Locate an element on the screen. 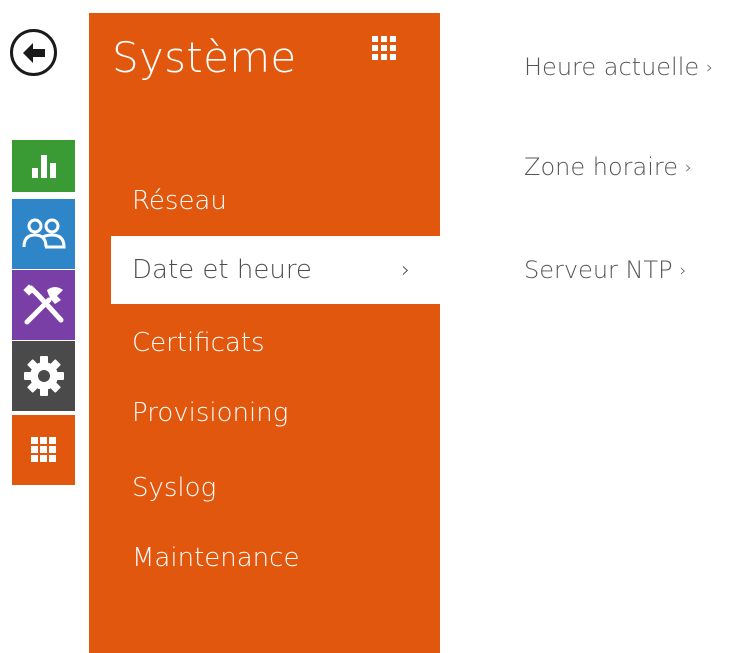 This screenshot has width=755, height=653. menu-item-label: Maintenance is located at coordinates (216, 558).